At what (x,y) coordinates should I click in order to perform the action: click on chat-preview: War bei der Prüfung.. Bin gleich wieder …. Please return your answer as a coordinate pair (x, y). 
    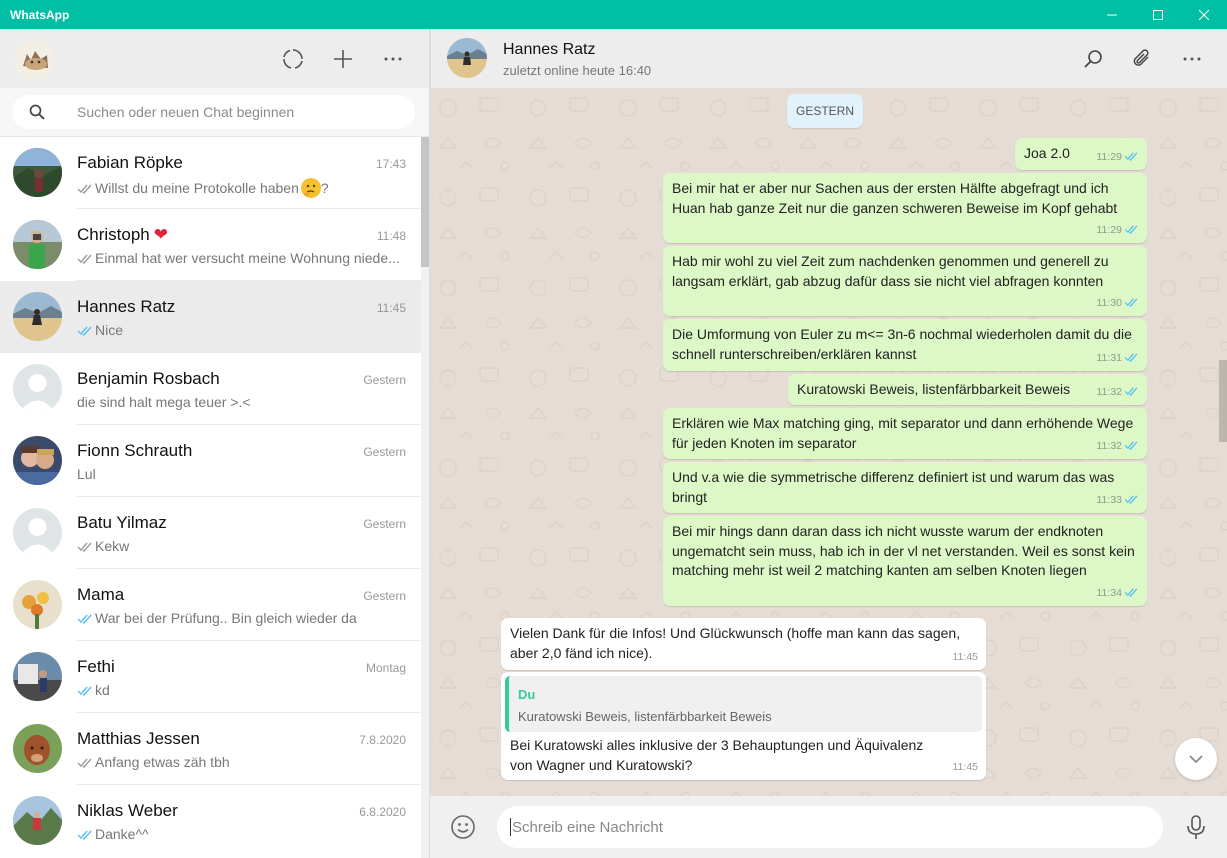
    Looking at the image, I should click on (242, 618).